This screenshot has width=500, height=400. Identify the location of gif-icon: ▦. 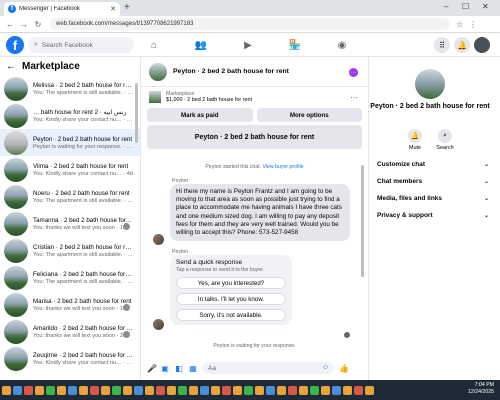
(193, 368).